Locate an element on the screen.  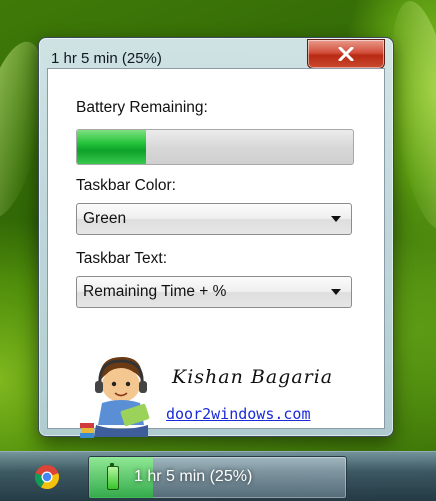
taskbar-color-label: Taskbar Color: is located at coordinates (126, 185).